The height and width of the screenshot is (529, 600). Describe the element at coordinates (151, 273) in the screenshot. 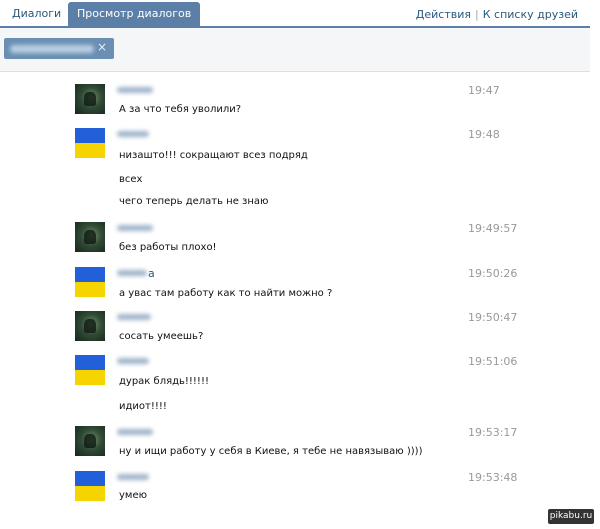

I see `sender-name-suffix: а` at that location.